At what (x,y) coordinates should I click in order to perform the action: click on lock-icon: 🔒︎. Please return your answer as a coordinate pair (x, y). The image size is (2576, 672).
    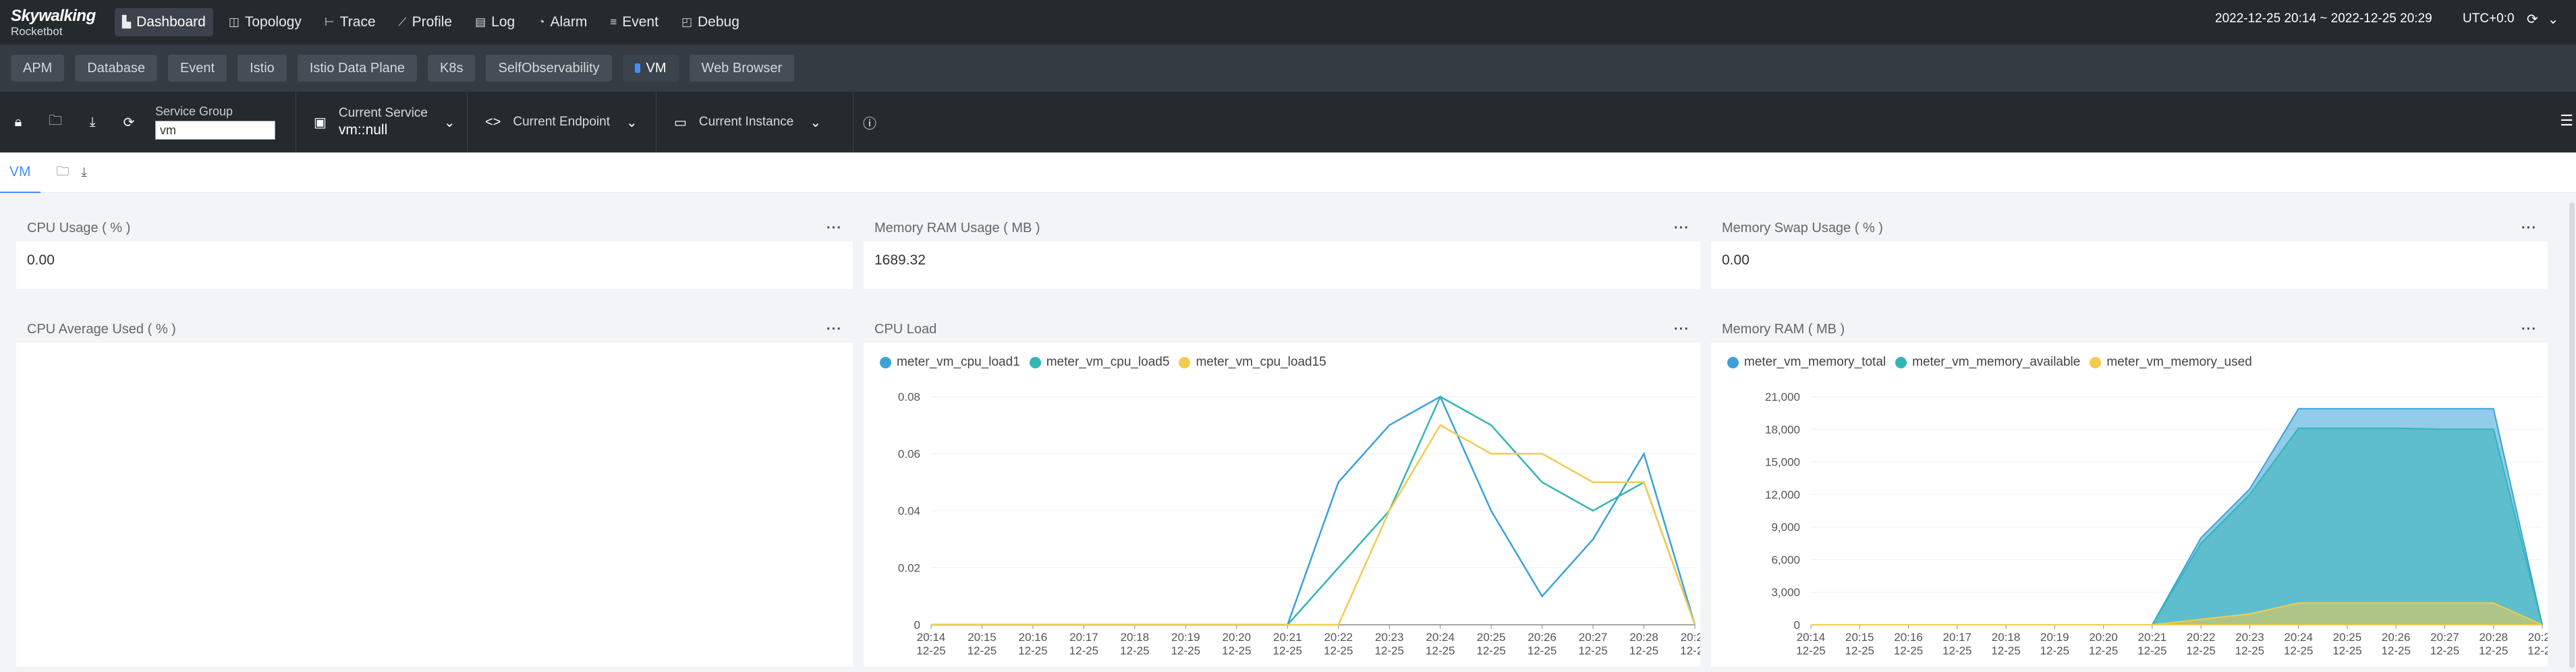
    Looking at the image, I should click on (18, 122).